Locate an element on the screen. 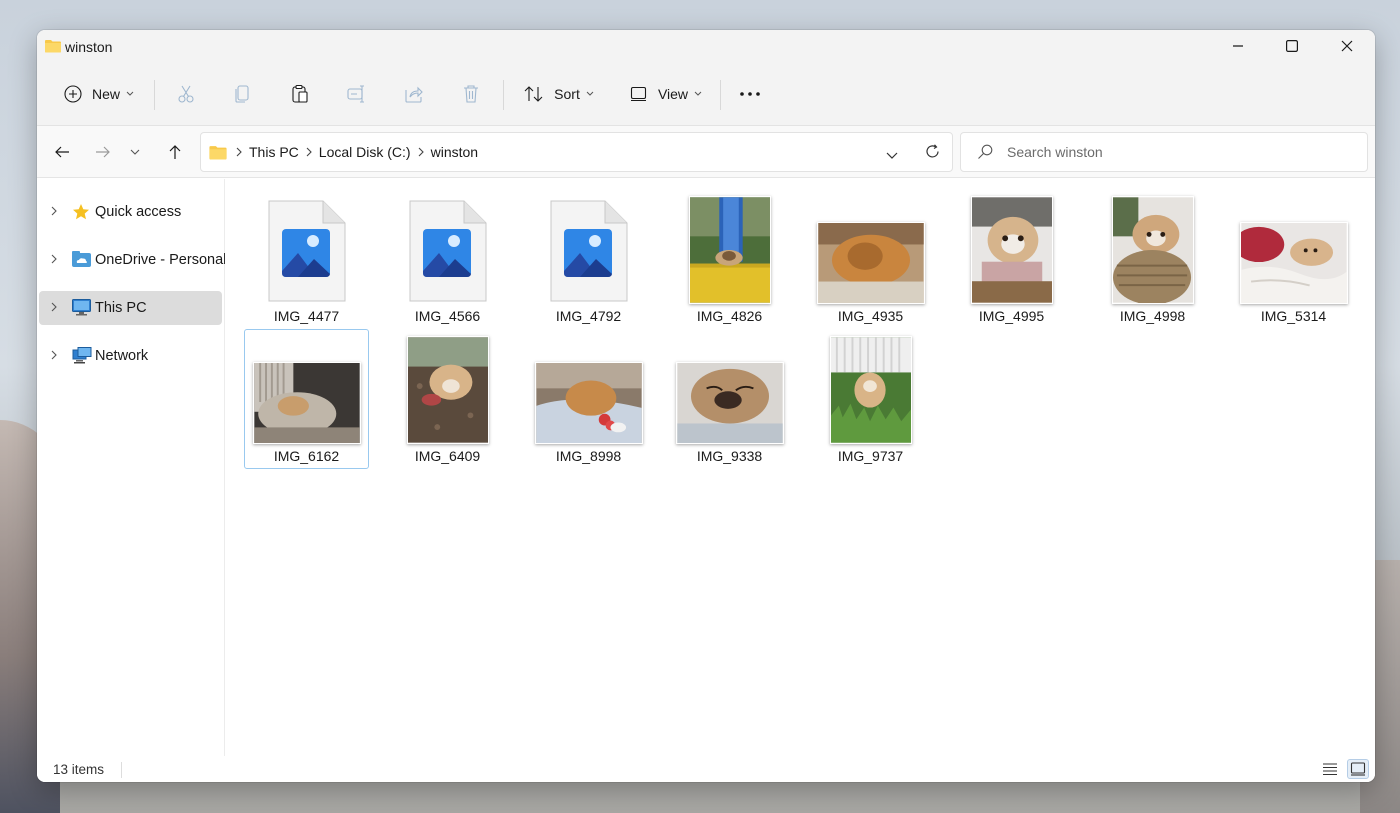 Image resolution: width=1400 pixels, height=813 pixels. file-item: IMG_4998 is located at coordinates (1152, 259).